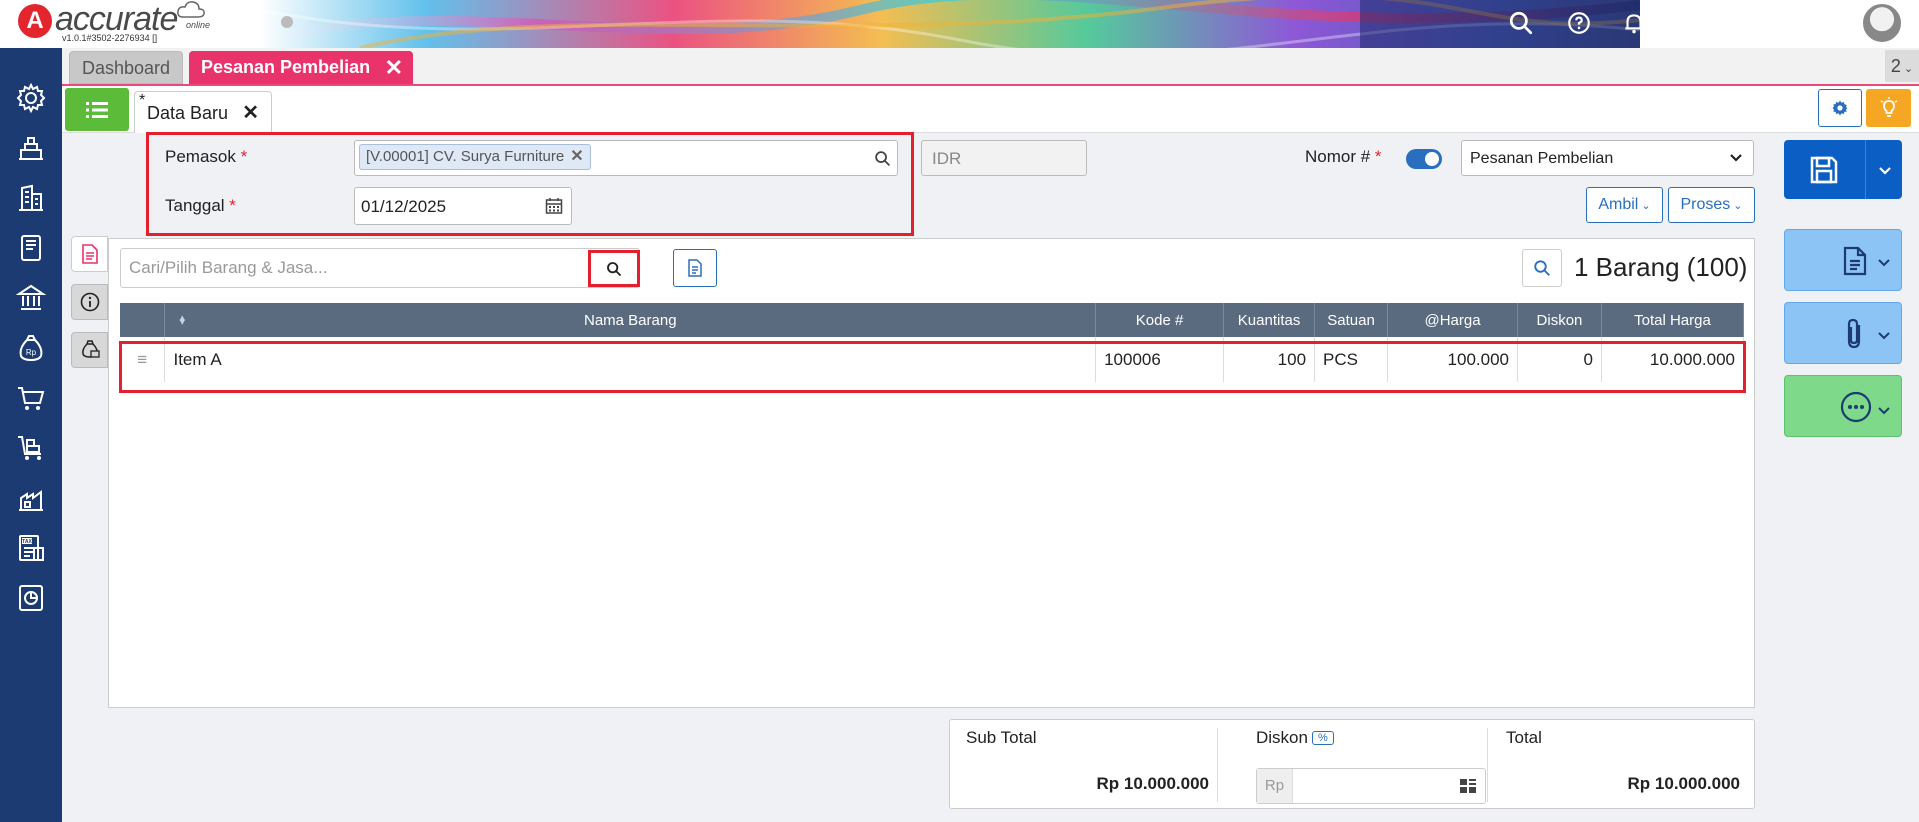  I want to click on item-list-button, so click(695, 268).